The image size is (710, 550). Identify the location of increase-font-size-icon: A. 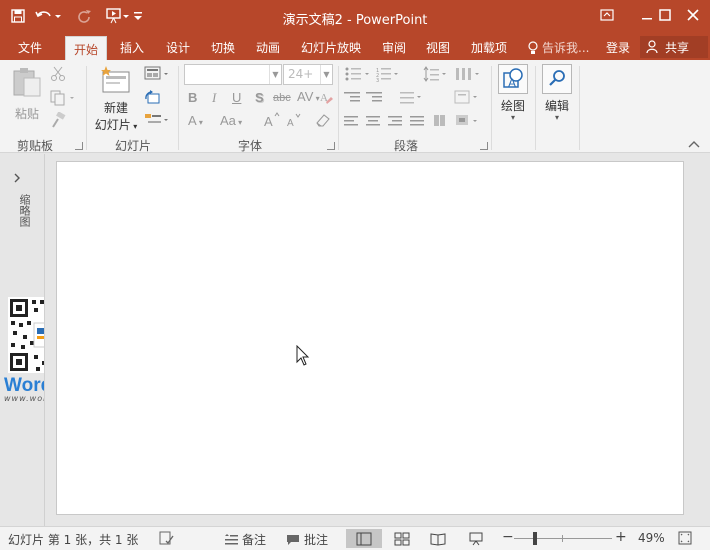
(272, 120).